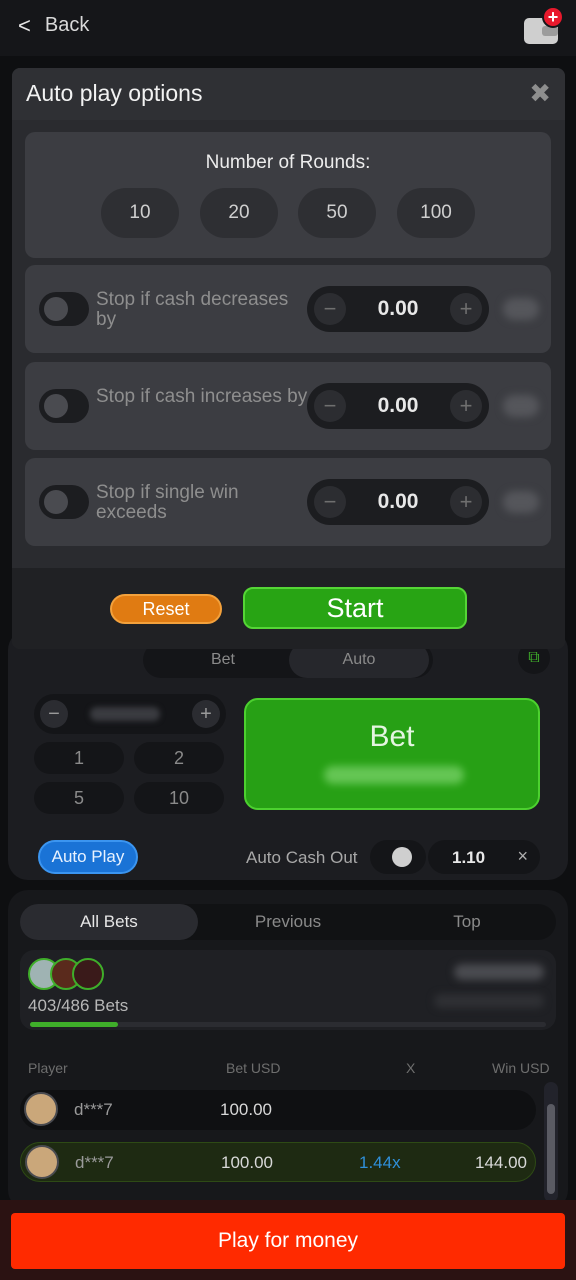 The image size is (576, 1280). I want to click on table-row: d***7 100.00 1.44x 144.00, so click(278, 1162).